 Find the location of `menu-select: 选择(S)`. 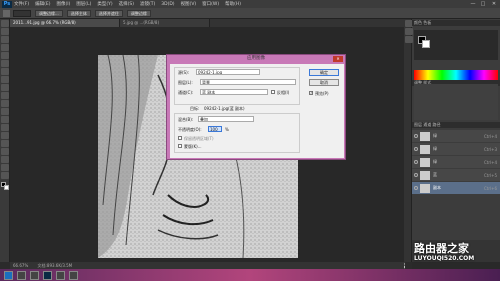

menu-select: 选择(S) is located at coordinates (126, 4).